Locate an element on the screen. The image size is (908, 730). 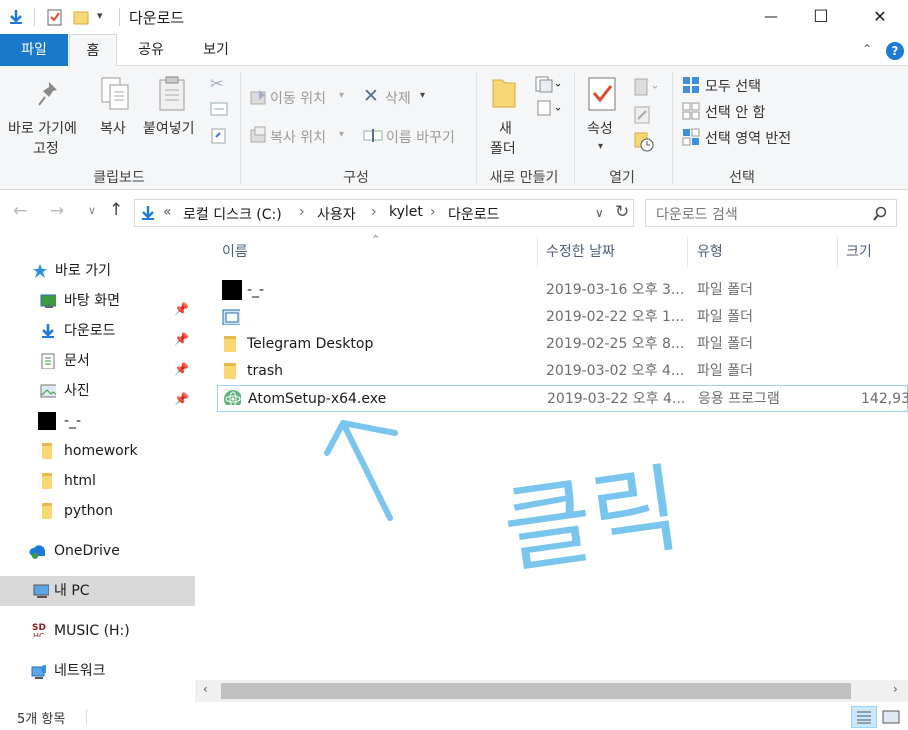
nav-music-drive: SD HC MUSIC (H:) is located at coordinates (97, 631).